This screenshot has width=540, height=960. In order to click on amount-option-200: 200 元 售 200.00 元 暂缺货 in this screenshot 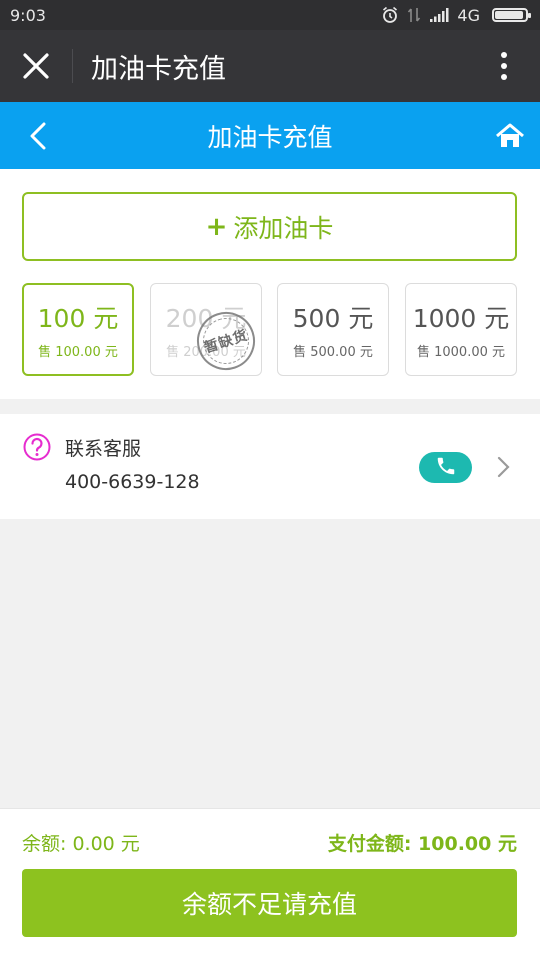, I will do `click(206, 330)`.